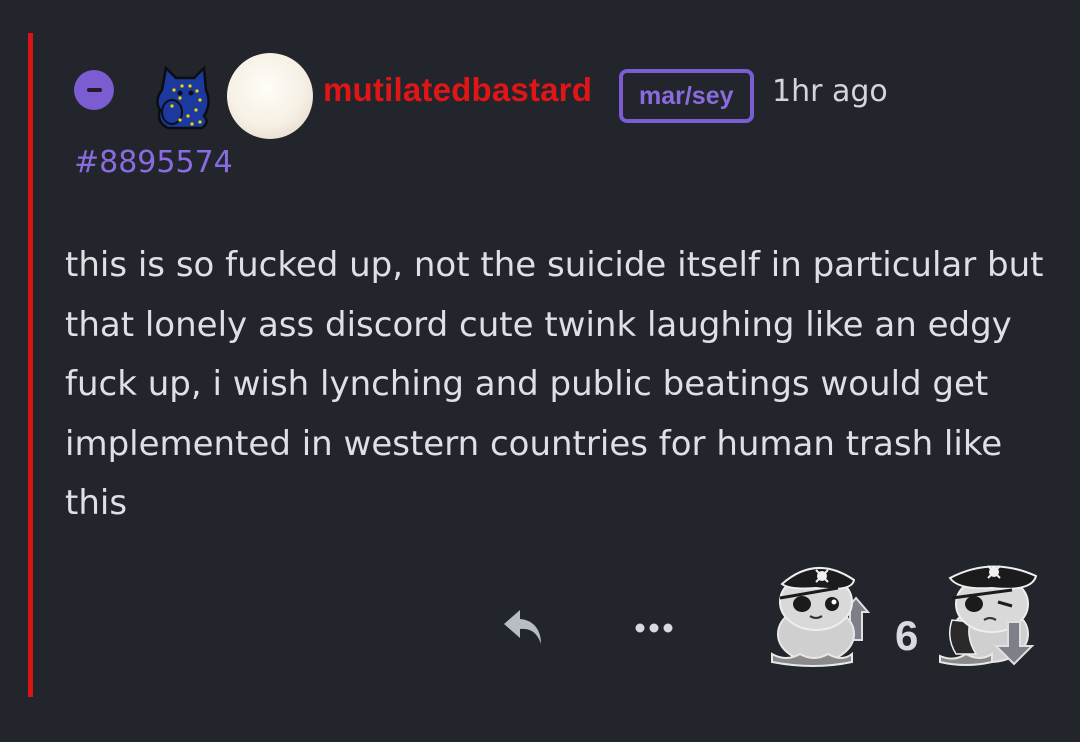  Describe the element at coordinates (686, 96) in the screenshot. I see `pronouns-badge: mar/sey` at that location.